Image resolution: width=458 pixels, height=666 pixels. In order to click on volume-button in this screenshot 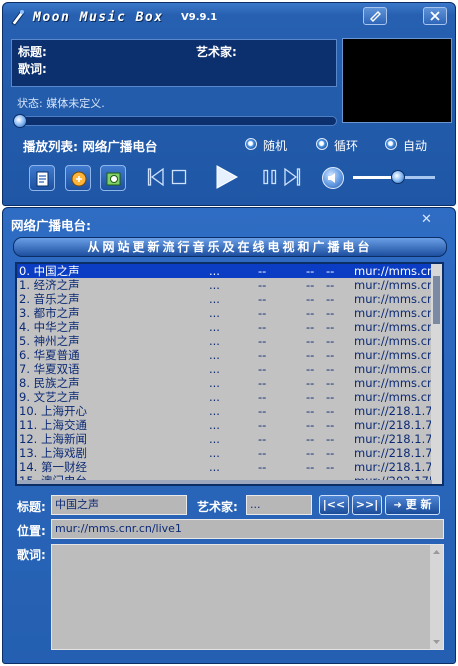, I will do `click(333, 178)`.